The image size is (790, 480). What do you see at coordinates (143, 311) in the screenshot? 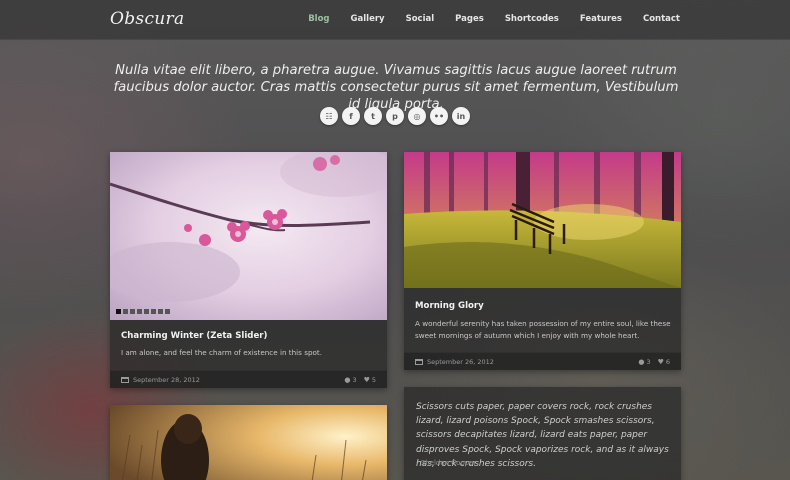
I see `slider-pagination` at bounding box center [143, 311].